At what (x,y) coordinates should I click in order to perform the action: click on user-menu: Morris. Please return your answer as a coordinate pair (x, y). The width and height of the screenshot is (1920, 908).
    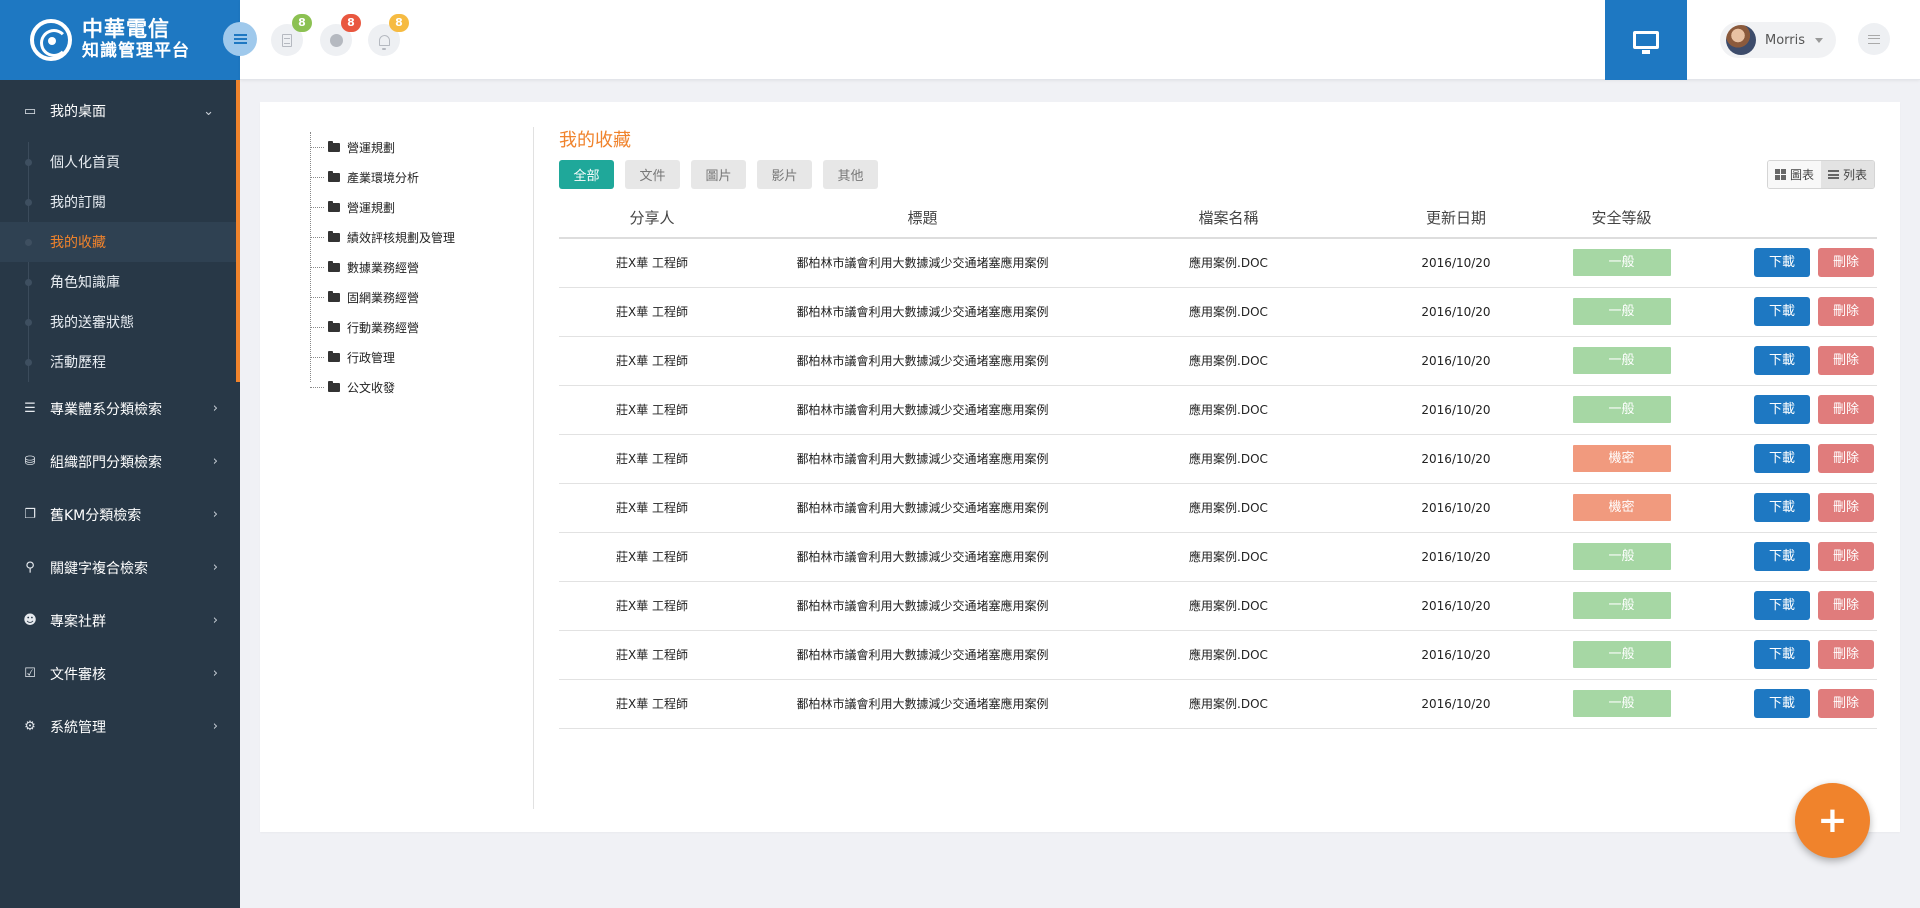
    Looking at the image, I should click on (1778, 40).